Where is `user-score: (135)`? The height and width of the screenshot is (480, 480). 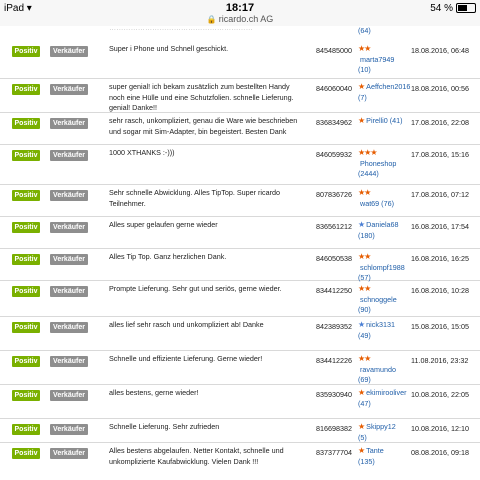 user-score: (135) is located at coordinates (366, 461).